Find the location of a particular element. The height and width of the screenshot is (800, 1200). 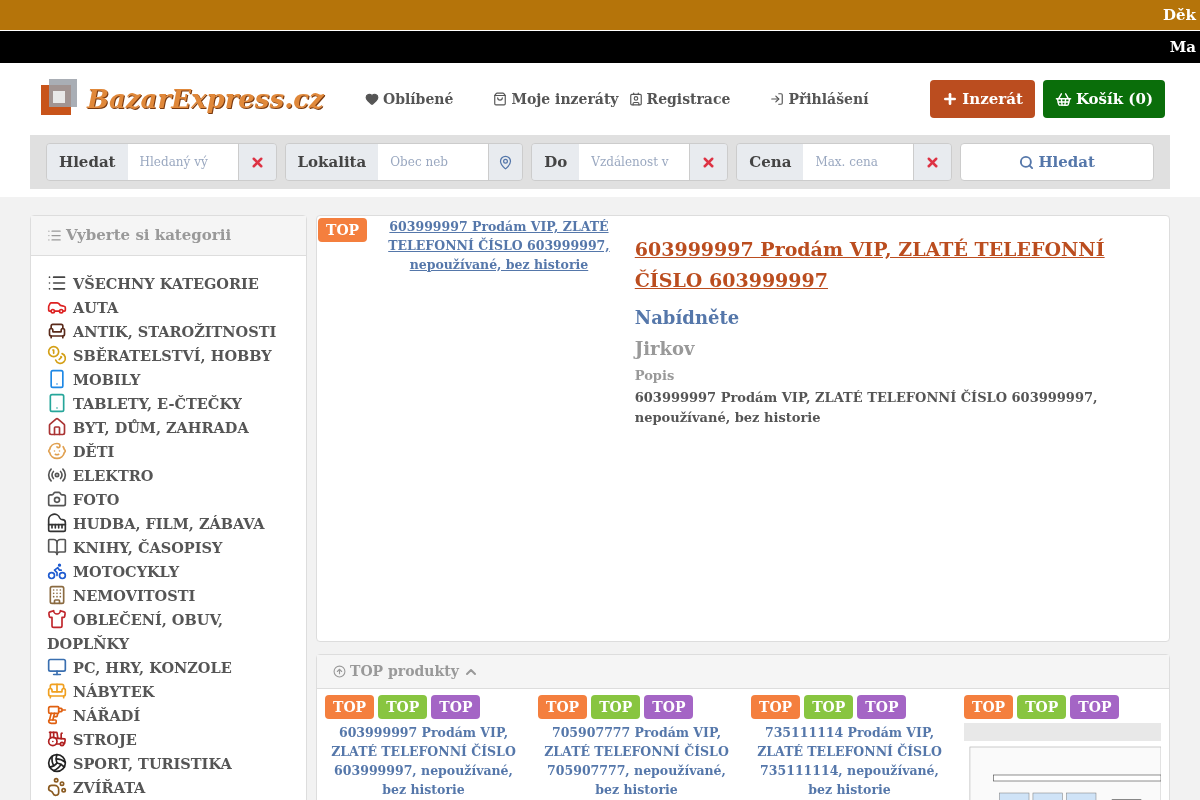

shirt-icon is located at coordinates (57, 618).